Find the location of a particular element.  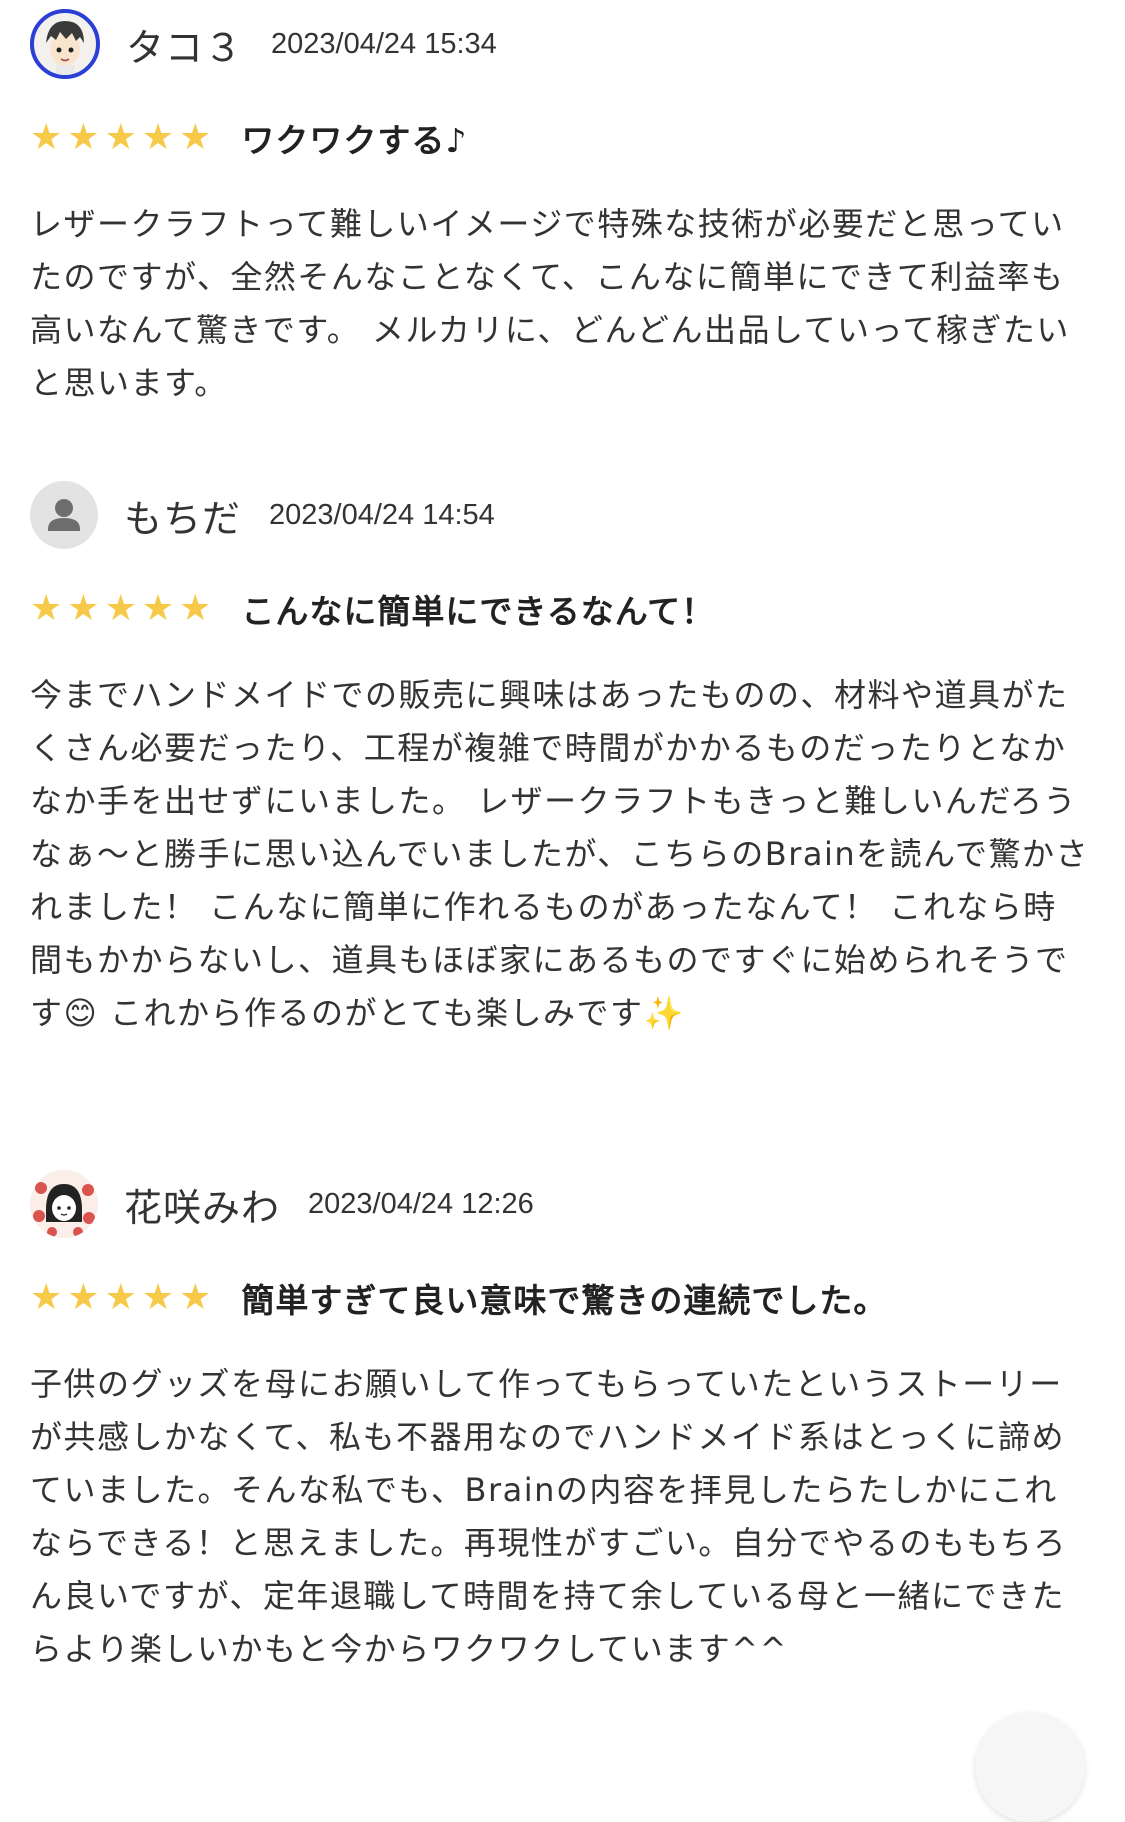

anime-avatar-icon is located at coordinates (65, 48).